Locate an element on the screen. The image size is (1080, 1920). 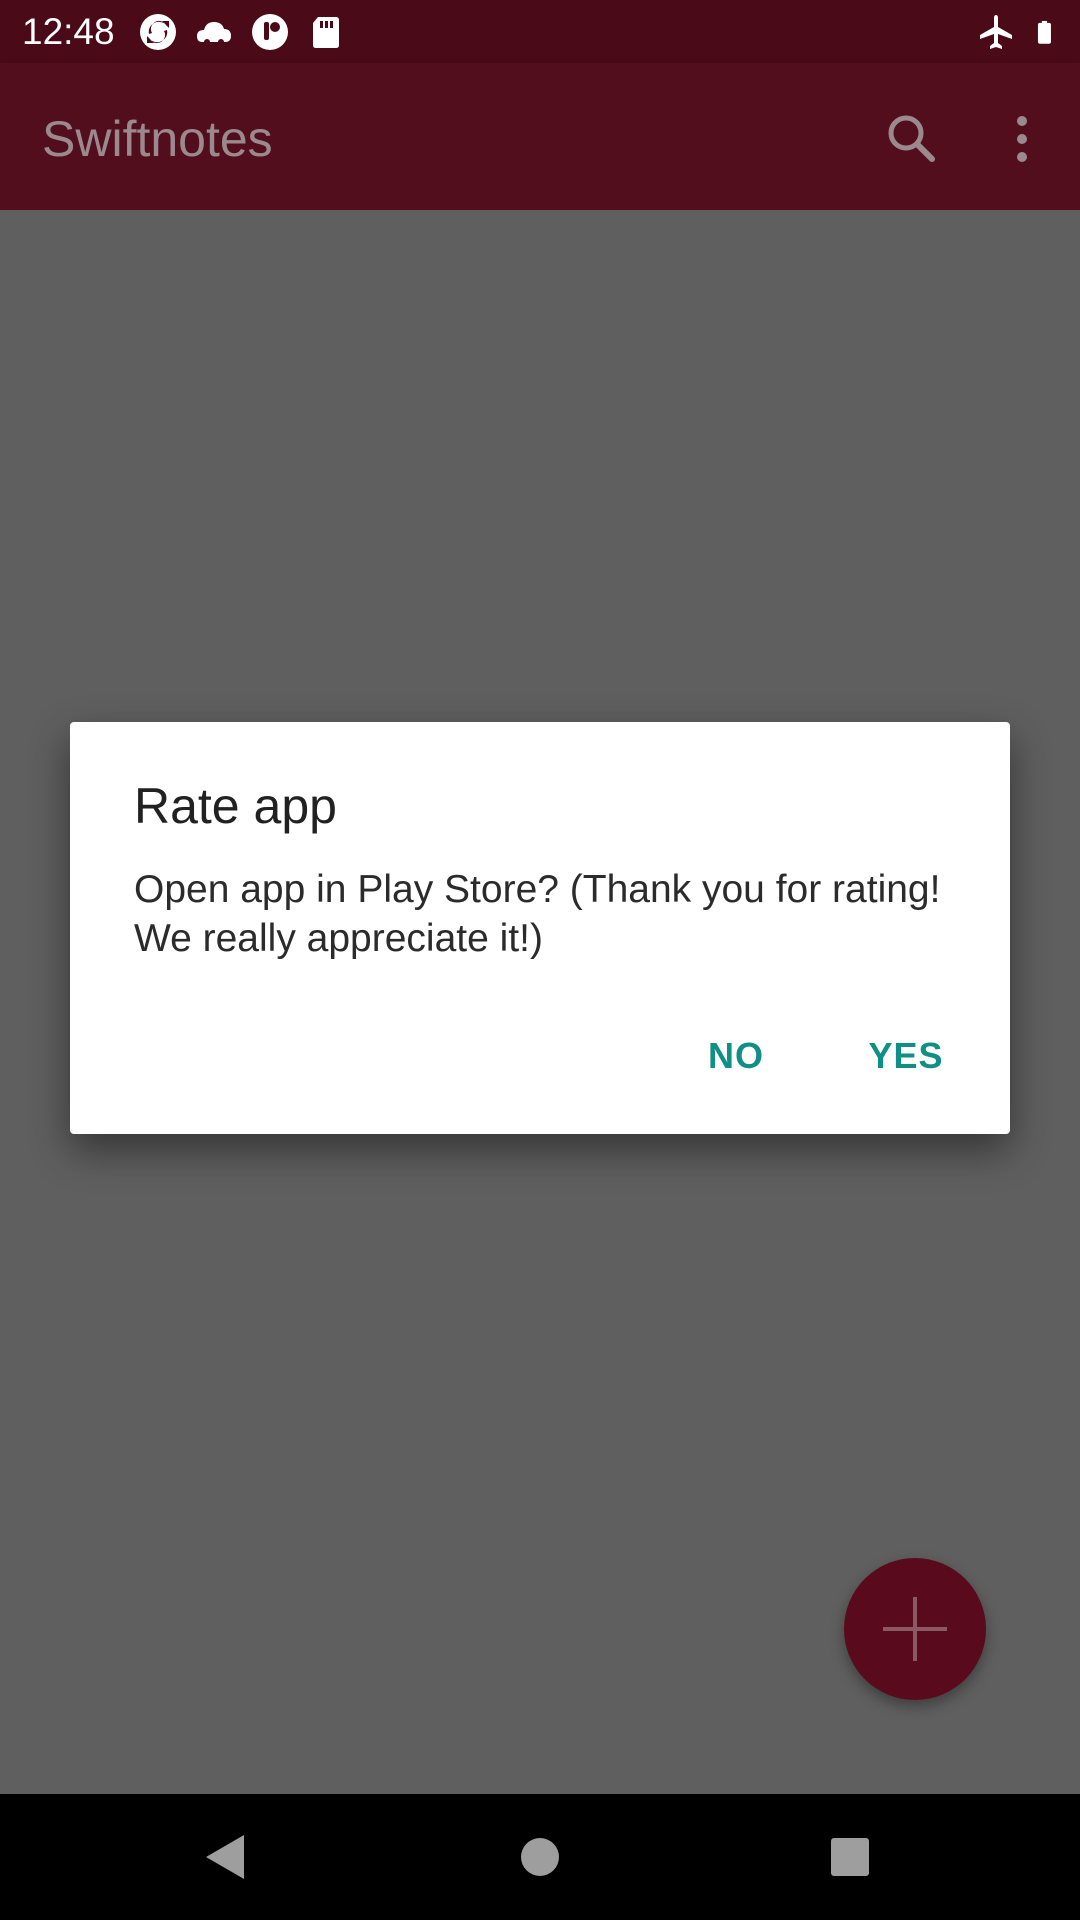
battery-icon is located at coordinates (1044, 32).